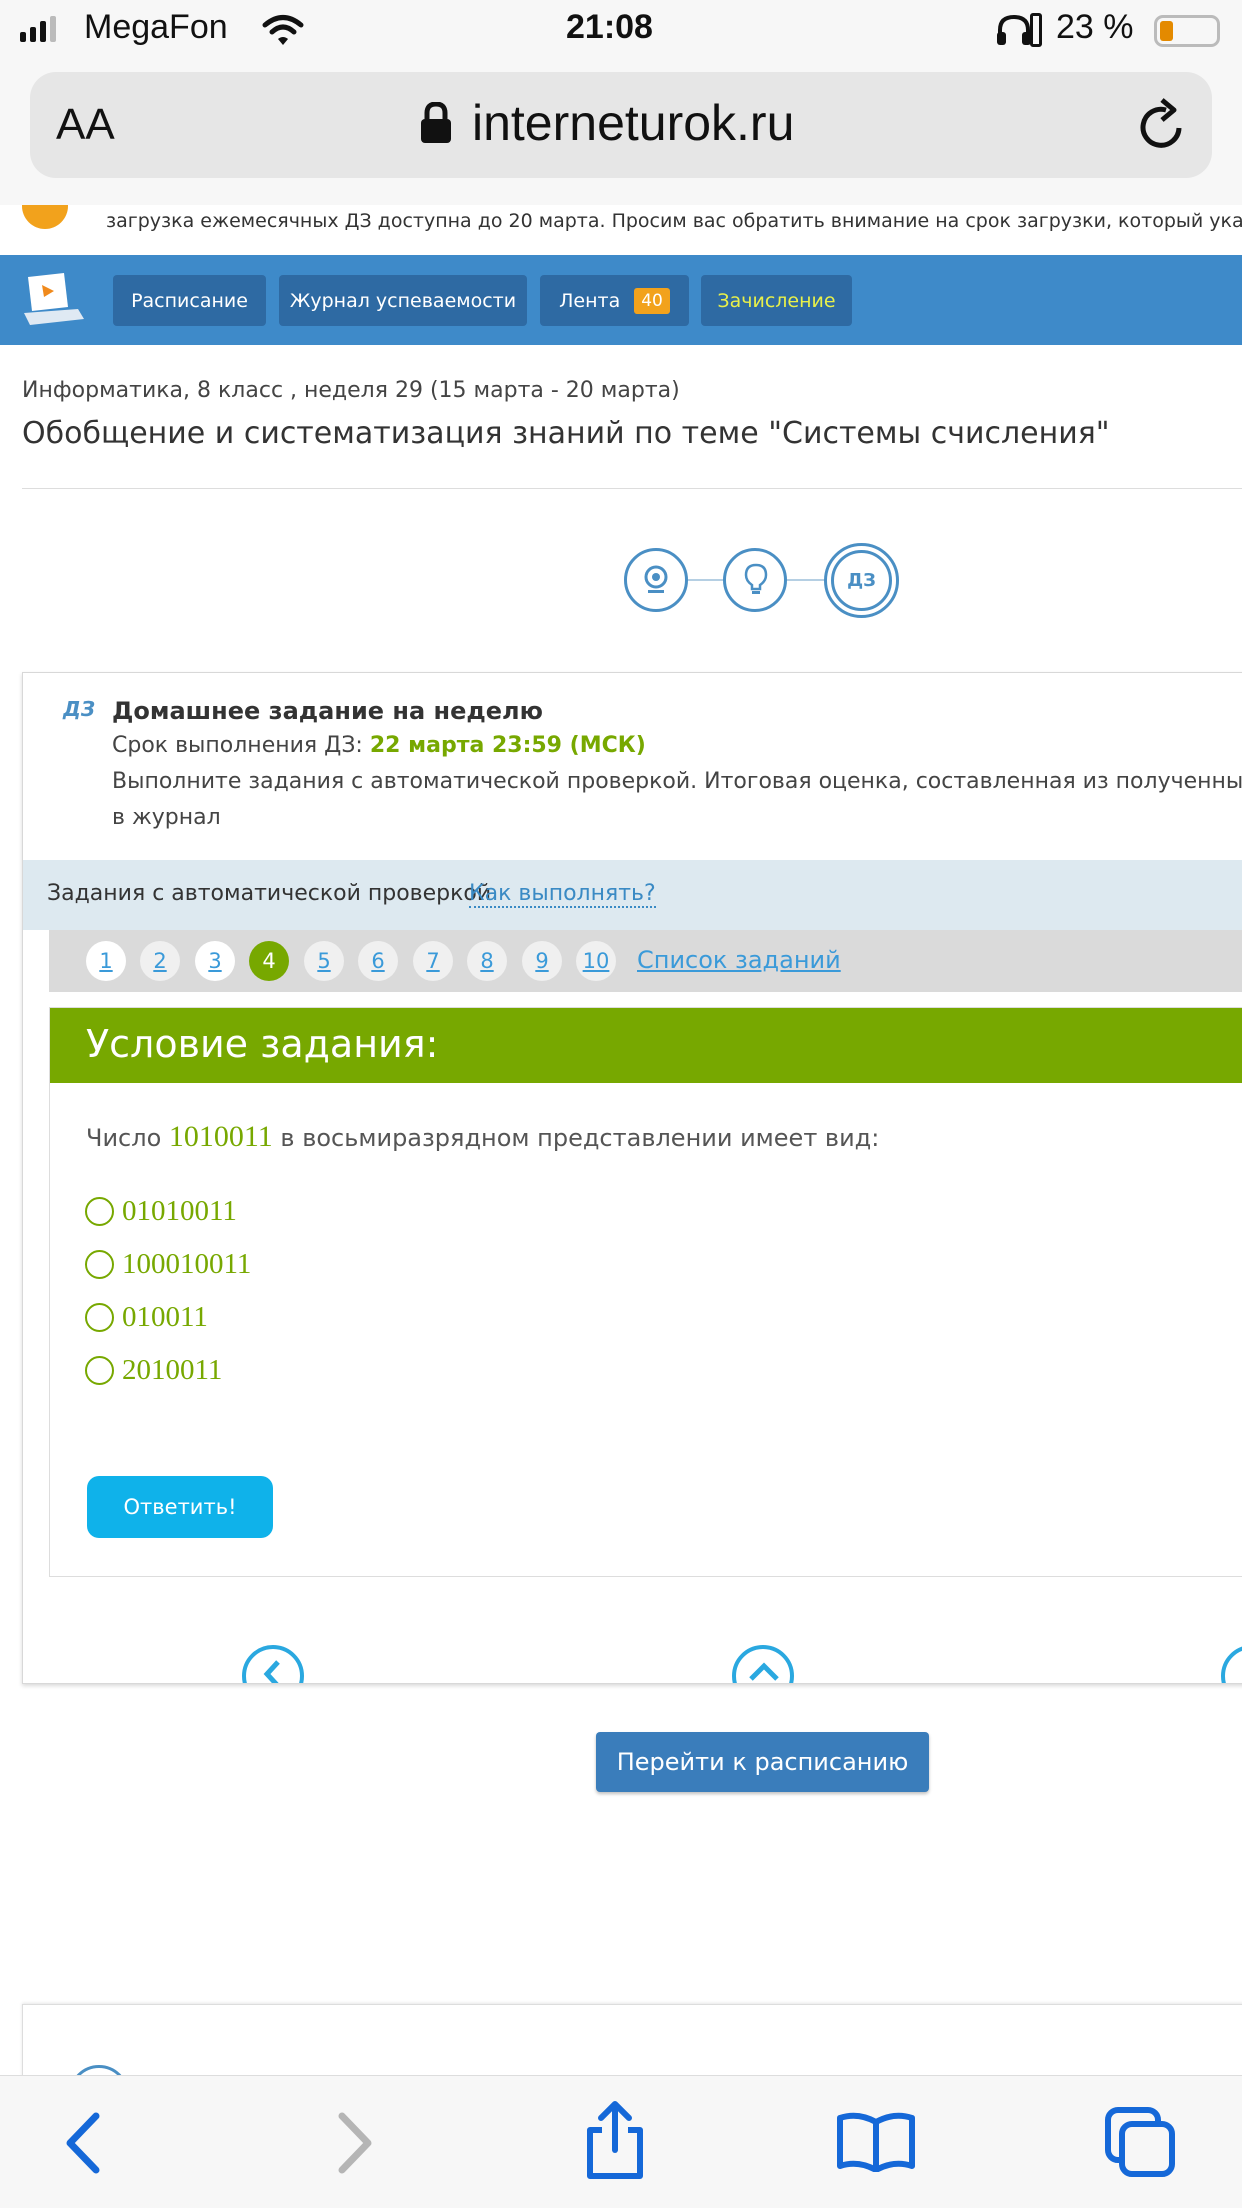 This screenshot has width=1242, height=2208. What do you see at coordinates (1231, 1664) in the screenshot?
I see `next-task-button` at bounding box center [1231, 1664].